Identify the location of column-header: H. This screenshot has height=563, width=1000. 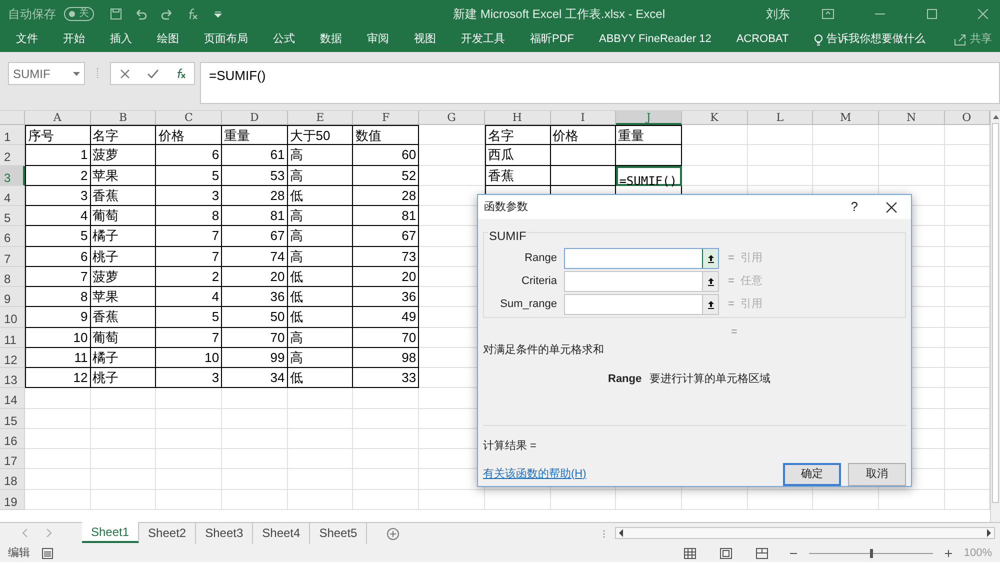
(517, 118).